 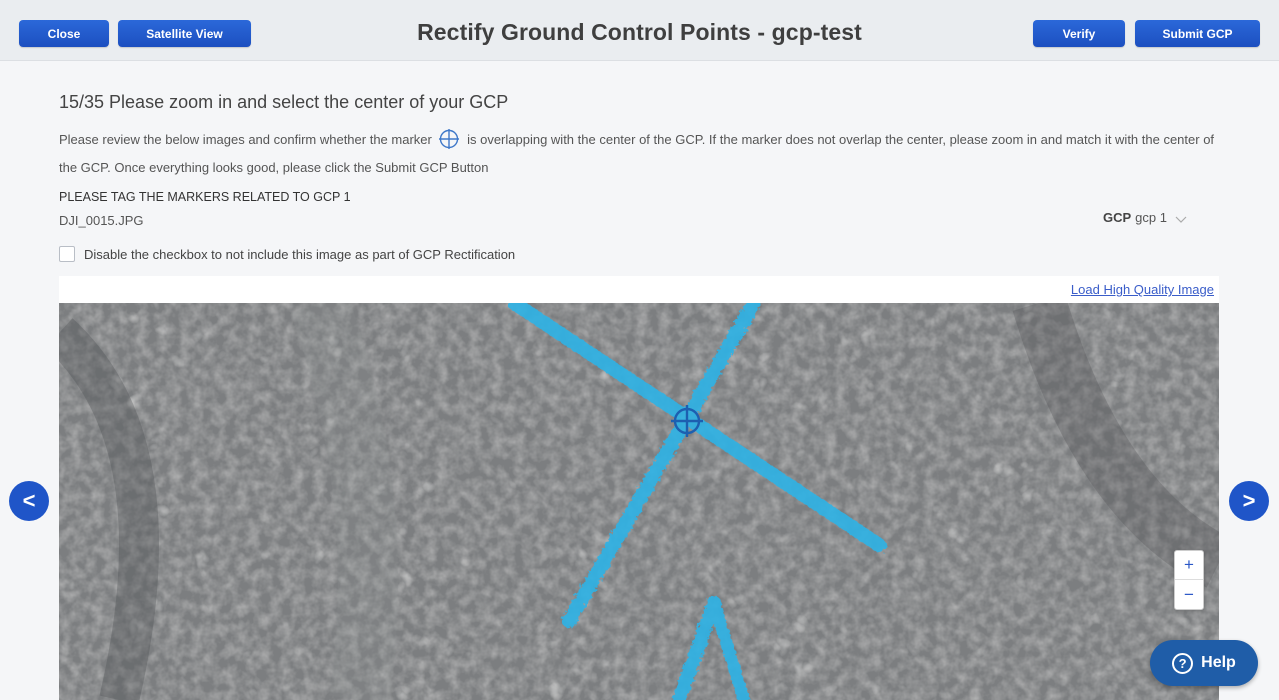 What do you see at coordinates (1183, 663) in the screenshot?
I see `question-circle-icon: ?` at bounding box center [1183, 663].